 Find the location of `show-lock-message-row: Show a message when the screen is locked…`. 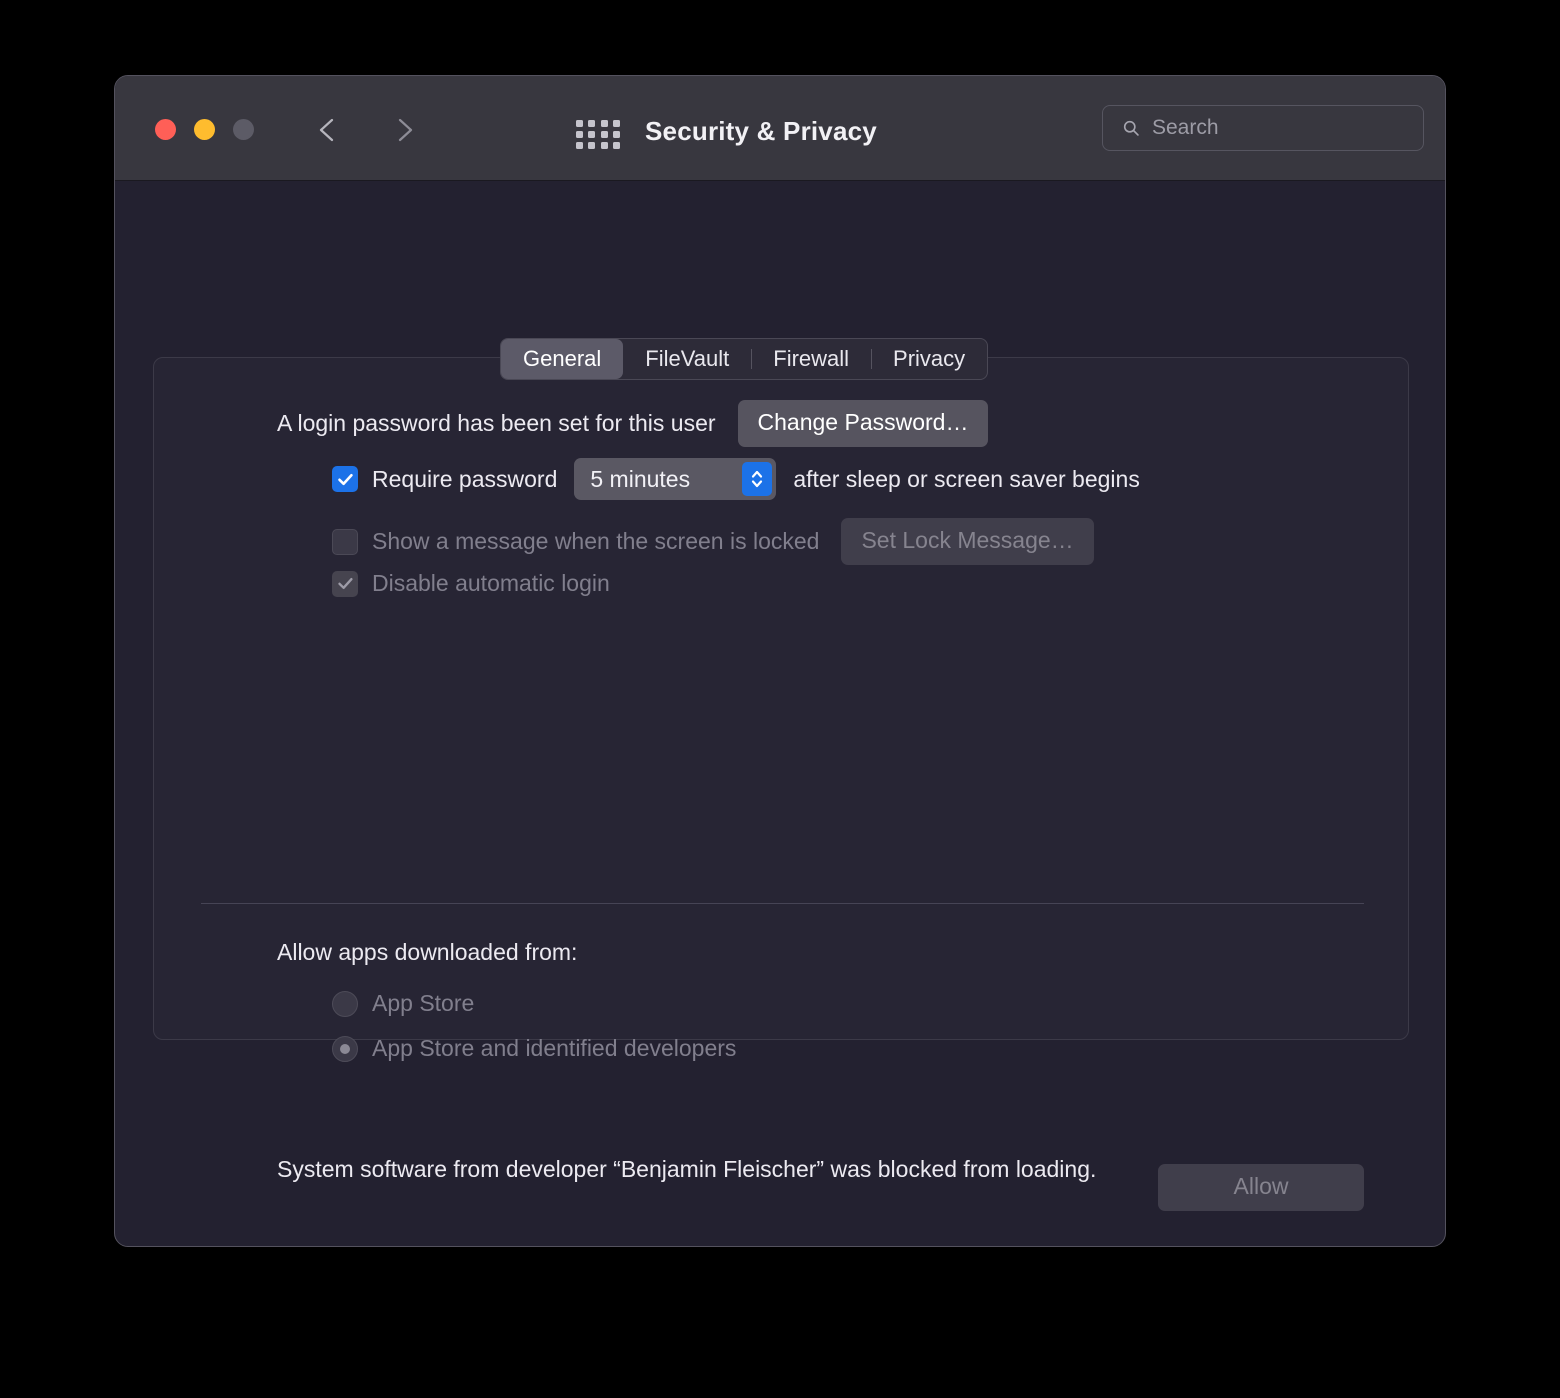

show-lock-message-row: Show a message when the screen is locked… is located at coordinates (713, 541).